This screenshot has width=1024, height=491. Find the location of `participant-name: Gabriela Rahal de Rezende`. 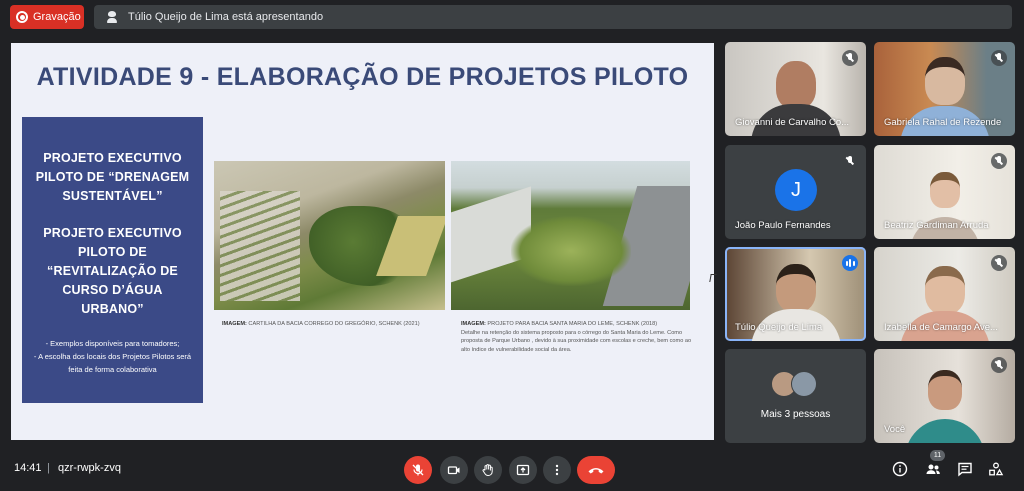

participant-name: Gabriela Rahal de Rezende is located at coordinates (943, 122).